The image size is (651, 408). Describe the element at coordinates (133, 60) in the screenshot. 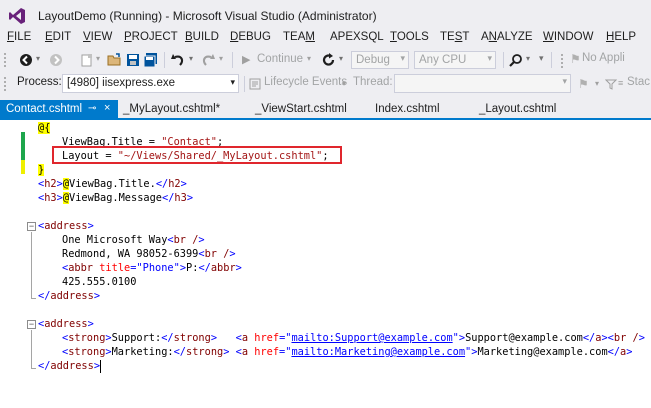

I see `save-icon` at that location.